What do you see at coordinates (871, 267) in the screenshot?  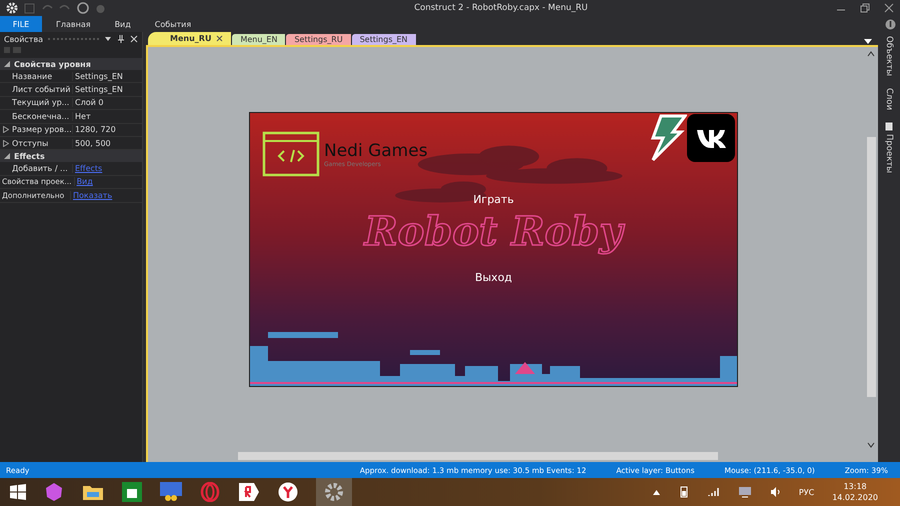 I see `vertical-scrollbar` at bounding box center [871, 267].